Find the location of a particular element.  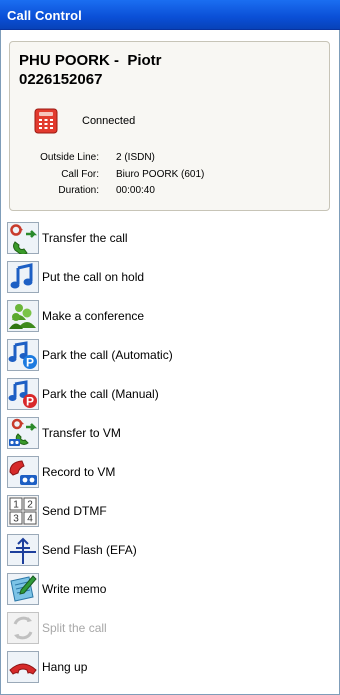

transfer-icon is located at coordinates (23, 238).